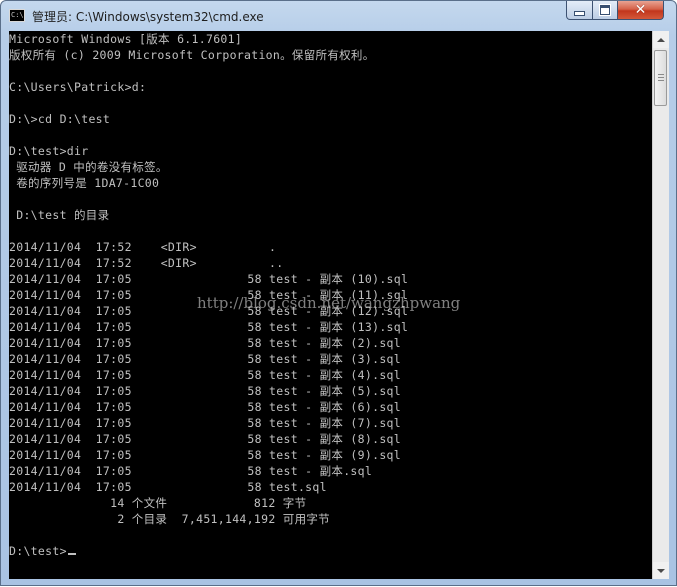  Describe the element at coordinates (205, 423) in the screenshot. I see `console-line: 2014/11/04 17:05 58 test - 副本 (7).sql` at that location.